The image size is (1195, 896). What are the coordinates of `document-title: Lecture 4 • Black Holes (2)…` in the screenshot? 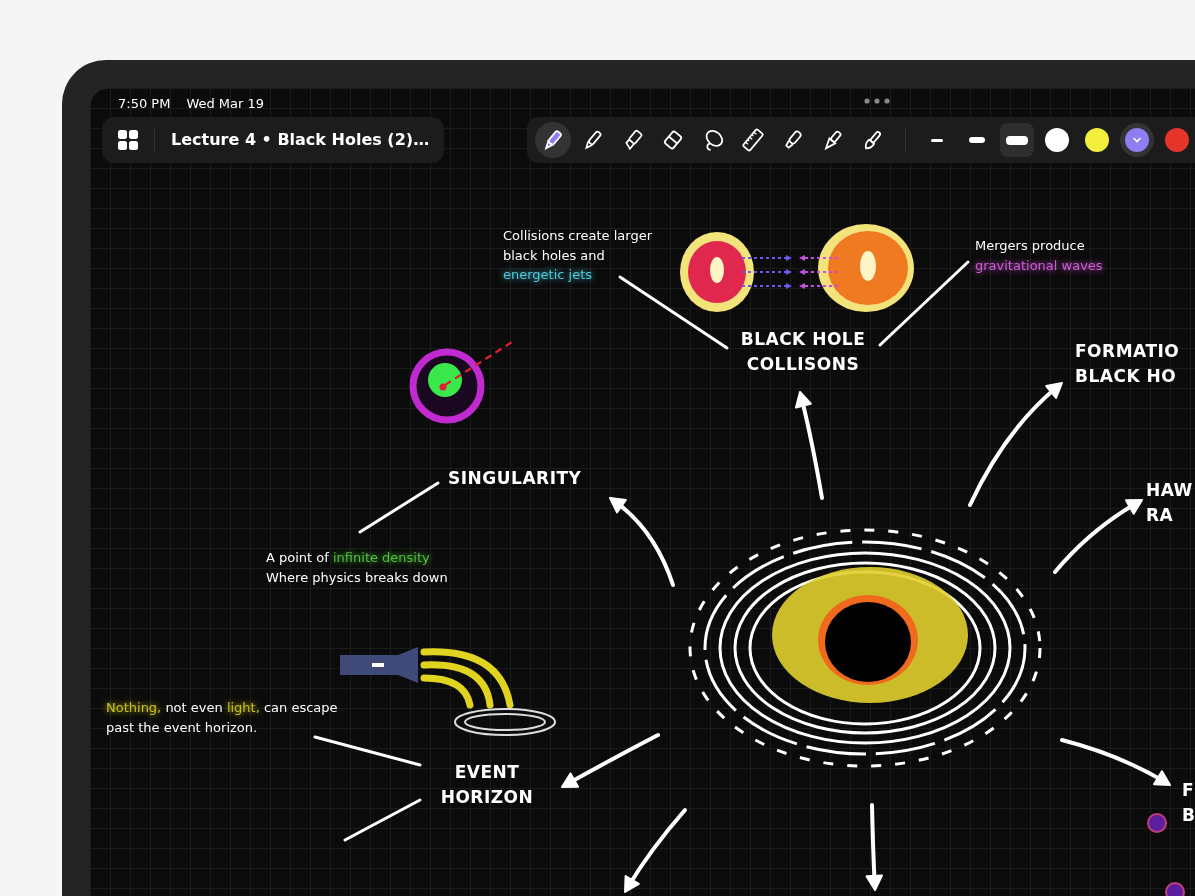 It's located at (300, 140).